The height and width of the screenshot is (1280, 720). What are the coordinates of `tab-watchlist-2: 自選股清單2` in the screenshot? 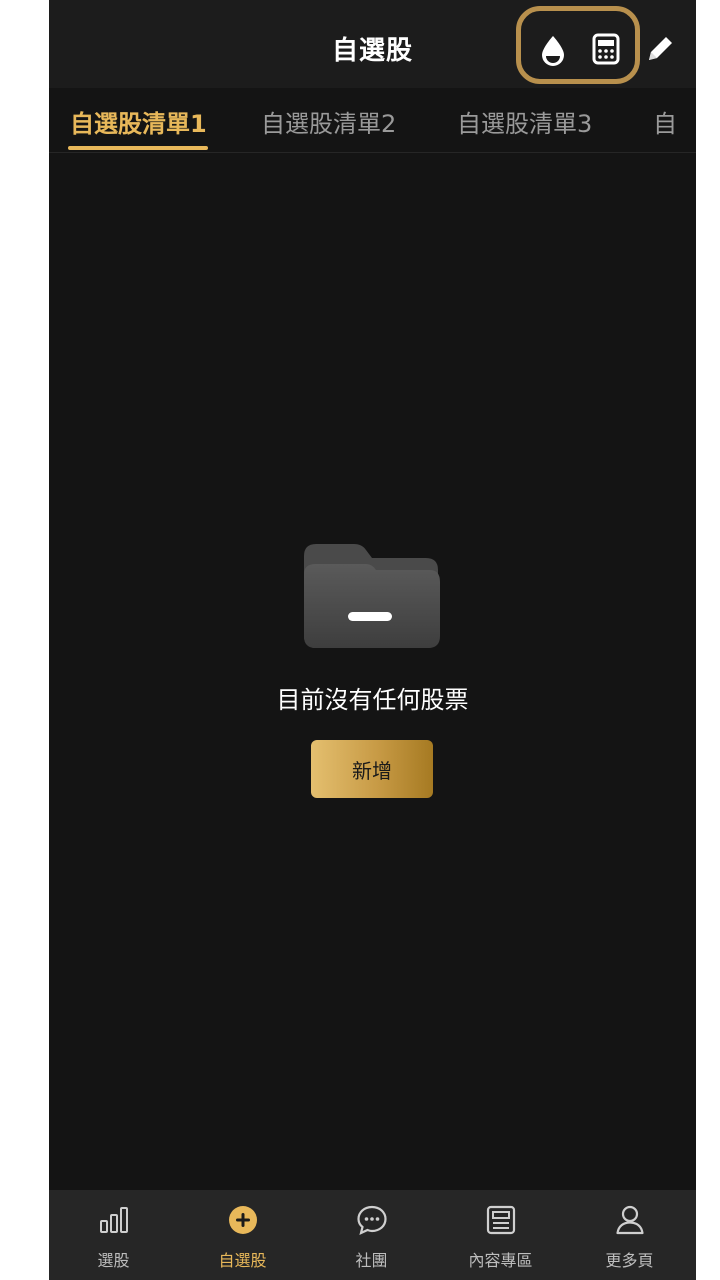 It's located at (328, 121).